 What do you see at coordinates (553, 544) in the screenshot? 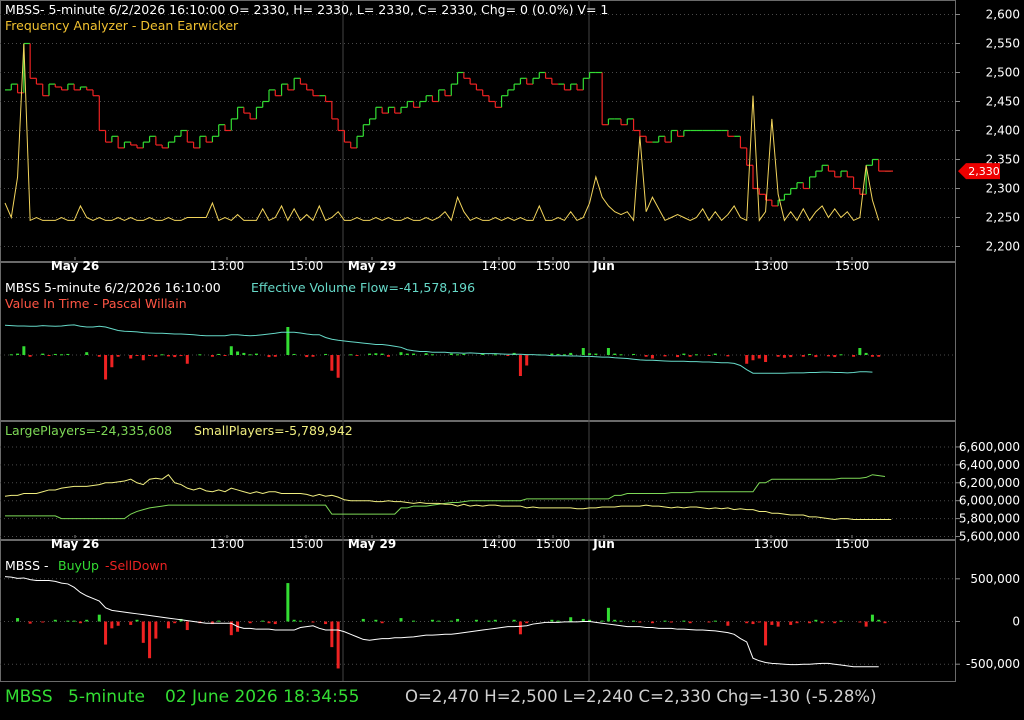
I see `time-axis-label: 15:00` at bounding box center [553, 544].